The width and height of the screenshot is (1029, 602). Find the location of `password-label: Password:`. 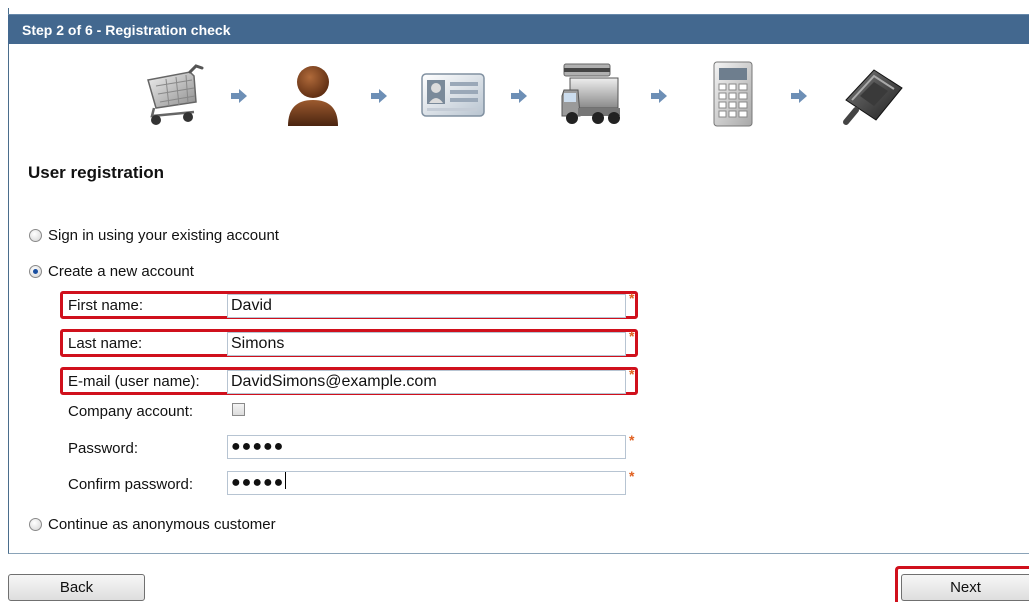

password-label: Password: is located at coordinates (103, 448).